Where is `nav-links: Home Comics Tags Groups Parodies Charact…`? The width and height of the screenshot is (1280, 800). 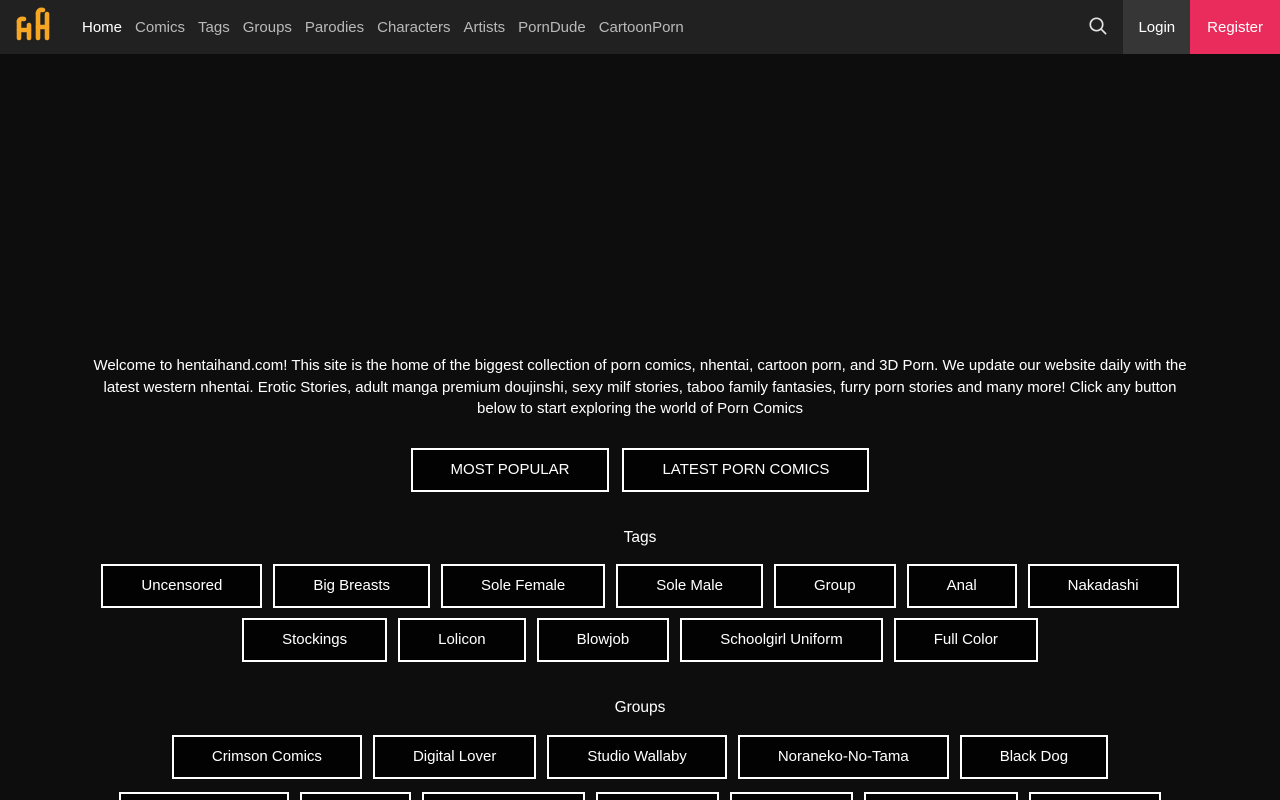
nav-links: Home Comics Tags Groups Parodies Charact… is located at coordinates (383, 27).